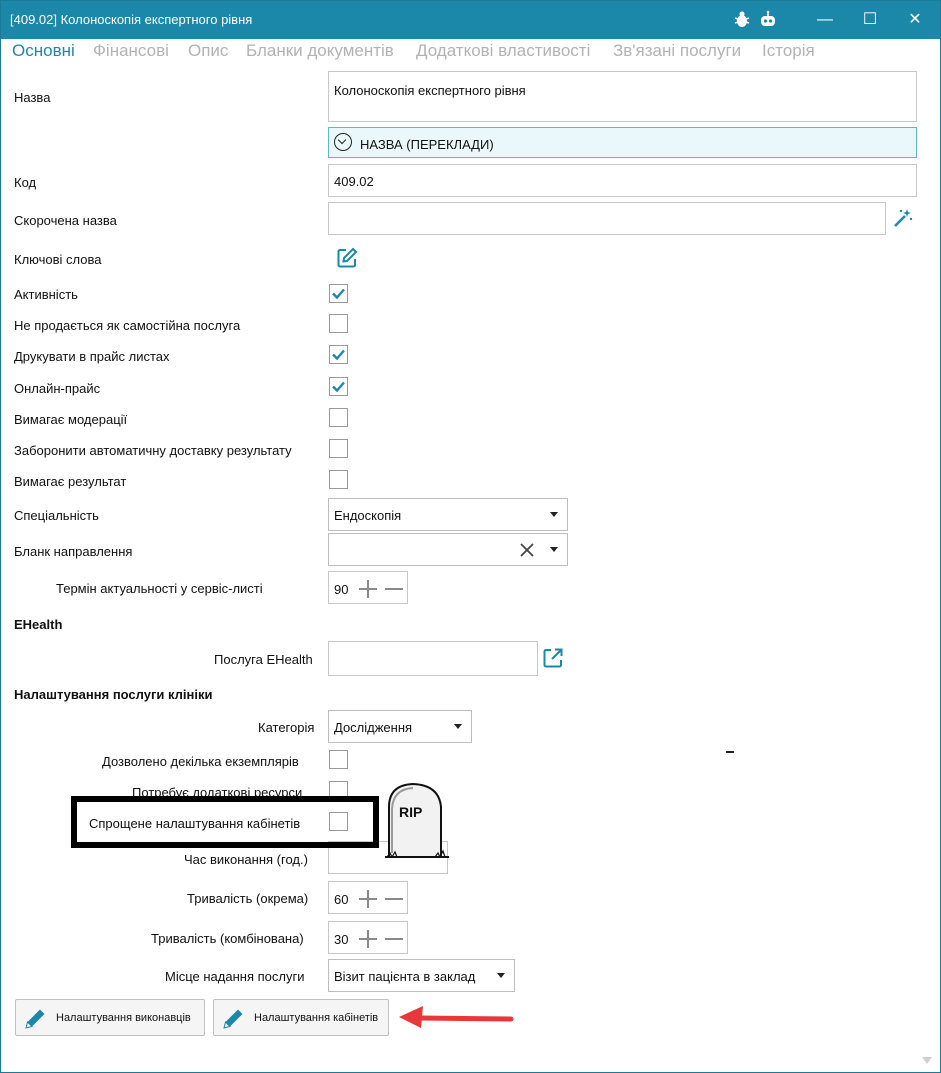 The height and width of the screenshot is (1073, 941). I want to click on code-input: 409.02, so click(622, 180).